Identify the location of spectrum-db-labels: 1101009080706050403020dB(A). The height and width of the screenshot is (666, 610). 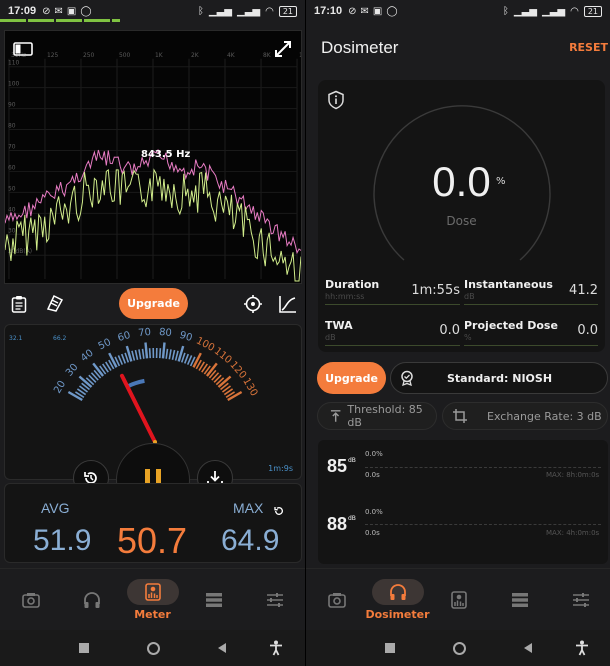
(20, 157).